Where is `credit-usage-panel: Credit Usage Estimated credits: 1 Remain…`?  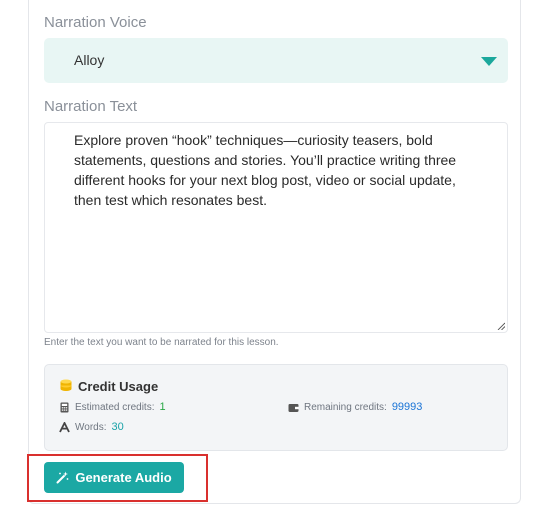 credit-usage-panel: Credit Usage Estimated credits: 1 Remain… is located at coordinates (276, 407).